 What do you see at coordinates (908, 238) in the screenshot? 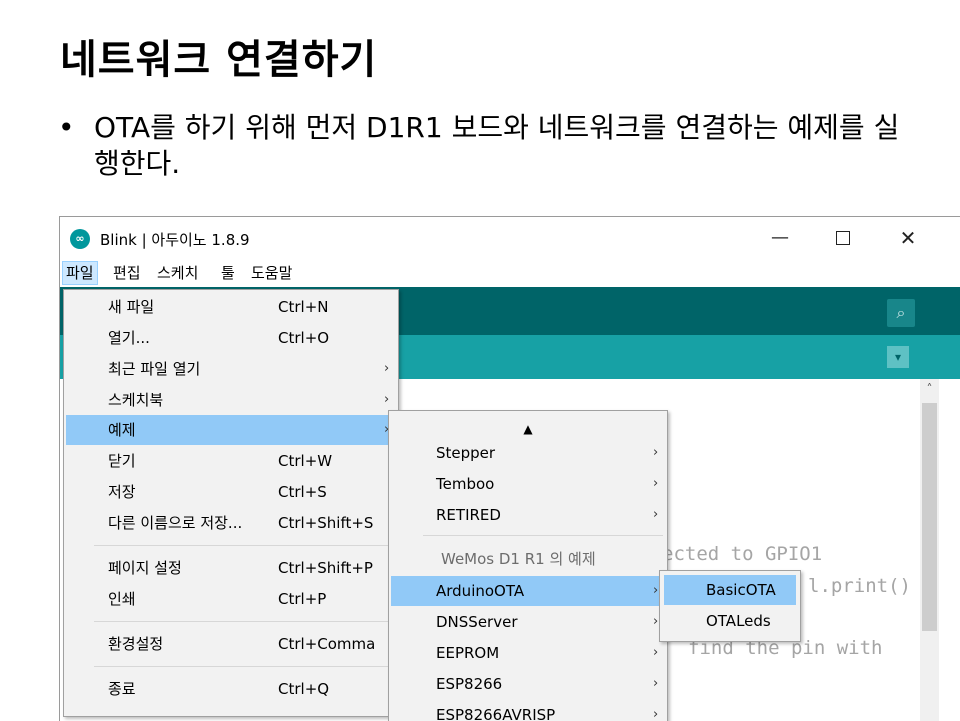
I see `close-button: ✕` at bounding box center [908, 238].